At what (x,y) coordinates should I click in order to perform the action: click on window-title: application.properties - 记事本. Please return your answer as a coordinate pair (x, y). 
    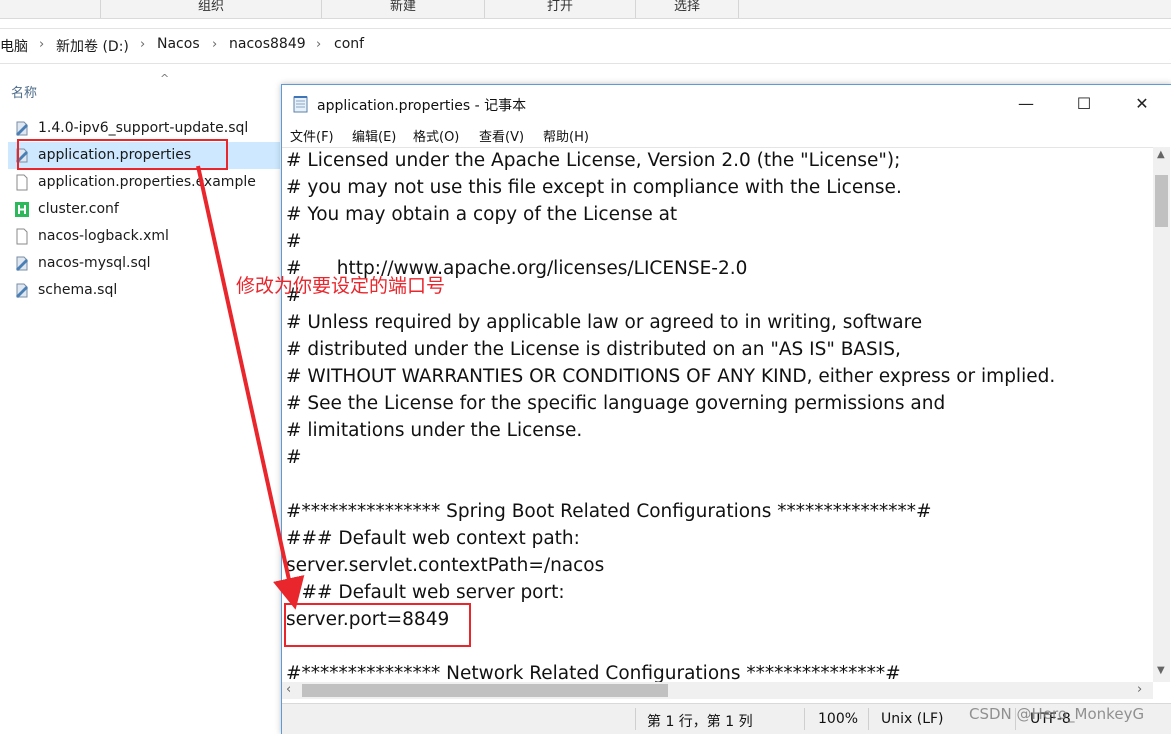
    Looking at the image, I should click on (422, 106).